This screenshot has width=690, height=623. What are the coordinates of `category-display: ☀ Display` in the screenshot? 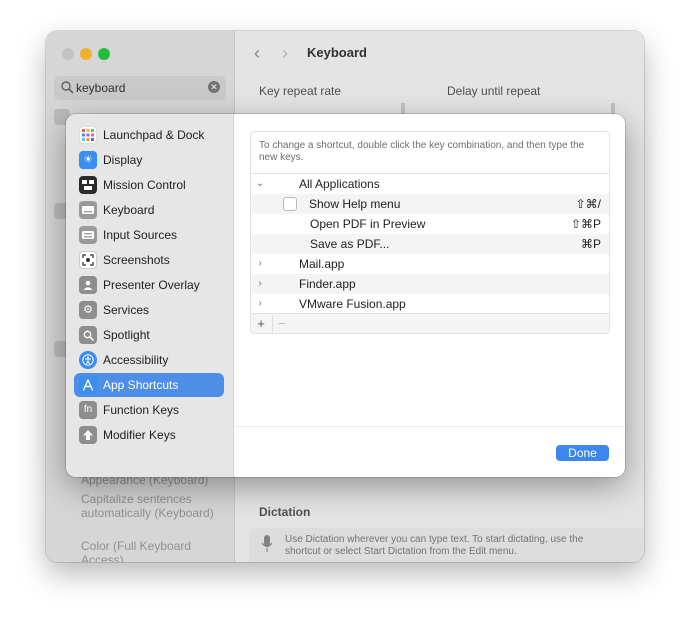 It's located at (149, 160).